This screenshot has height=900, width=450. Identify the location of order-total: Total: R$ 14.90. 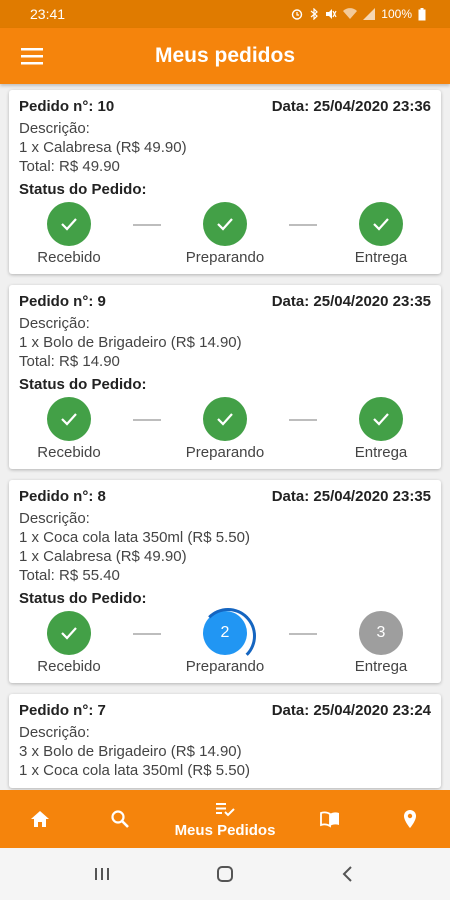
(69, 361).